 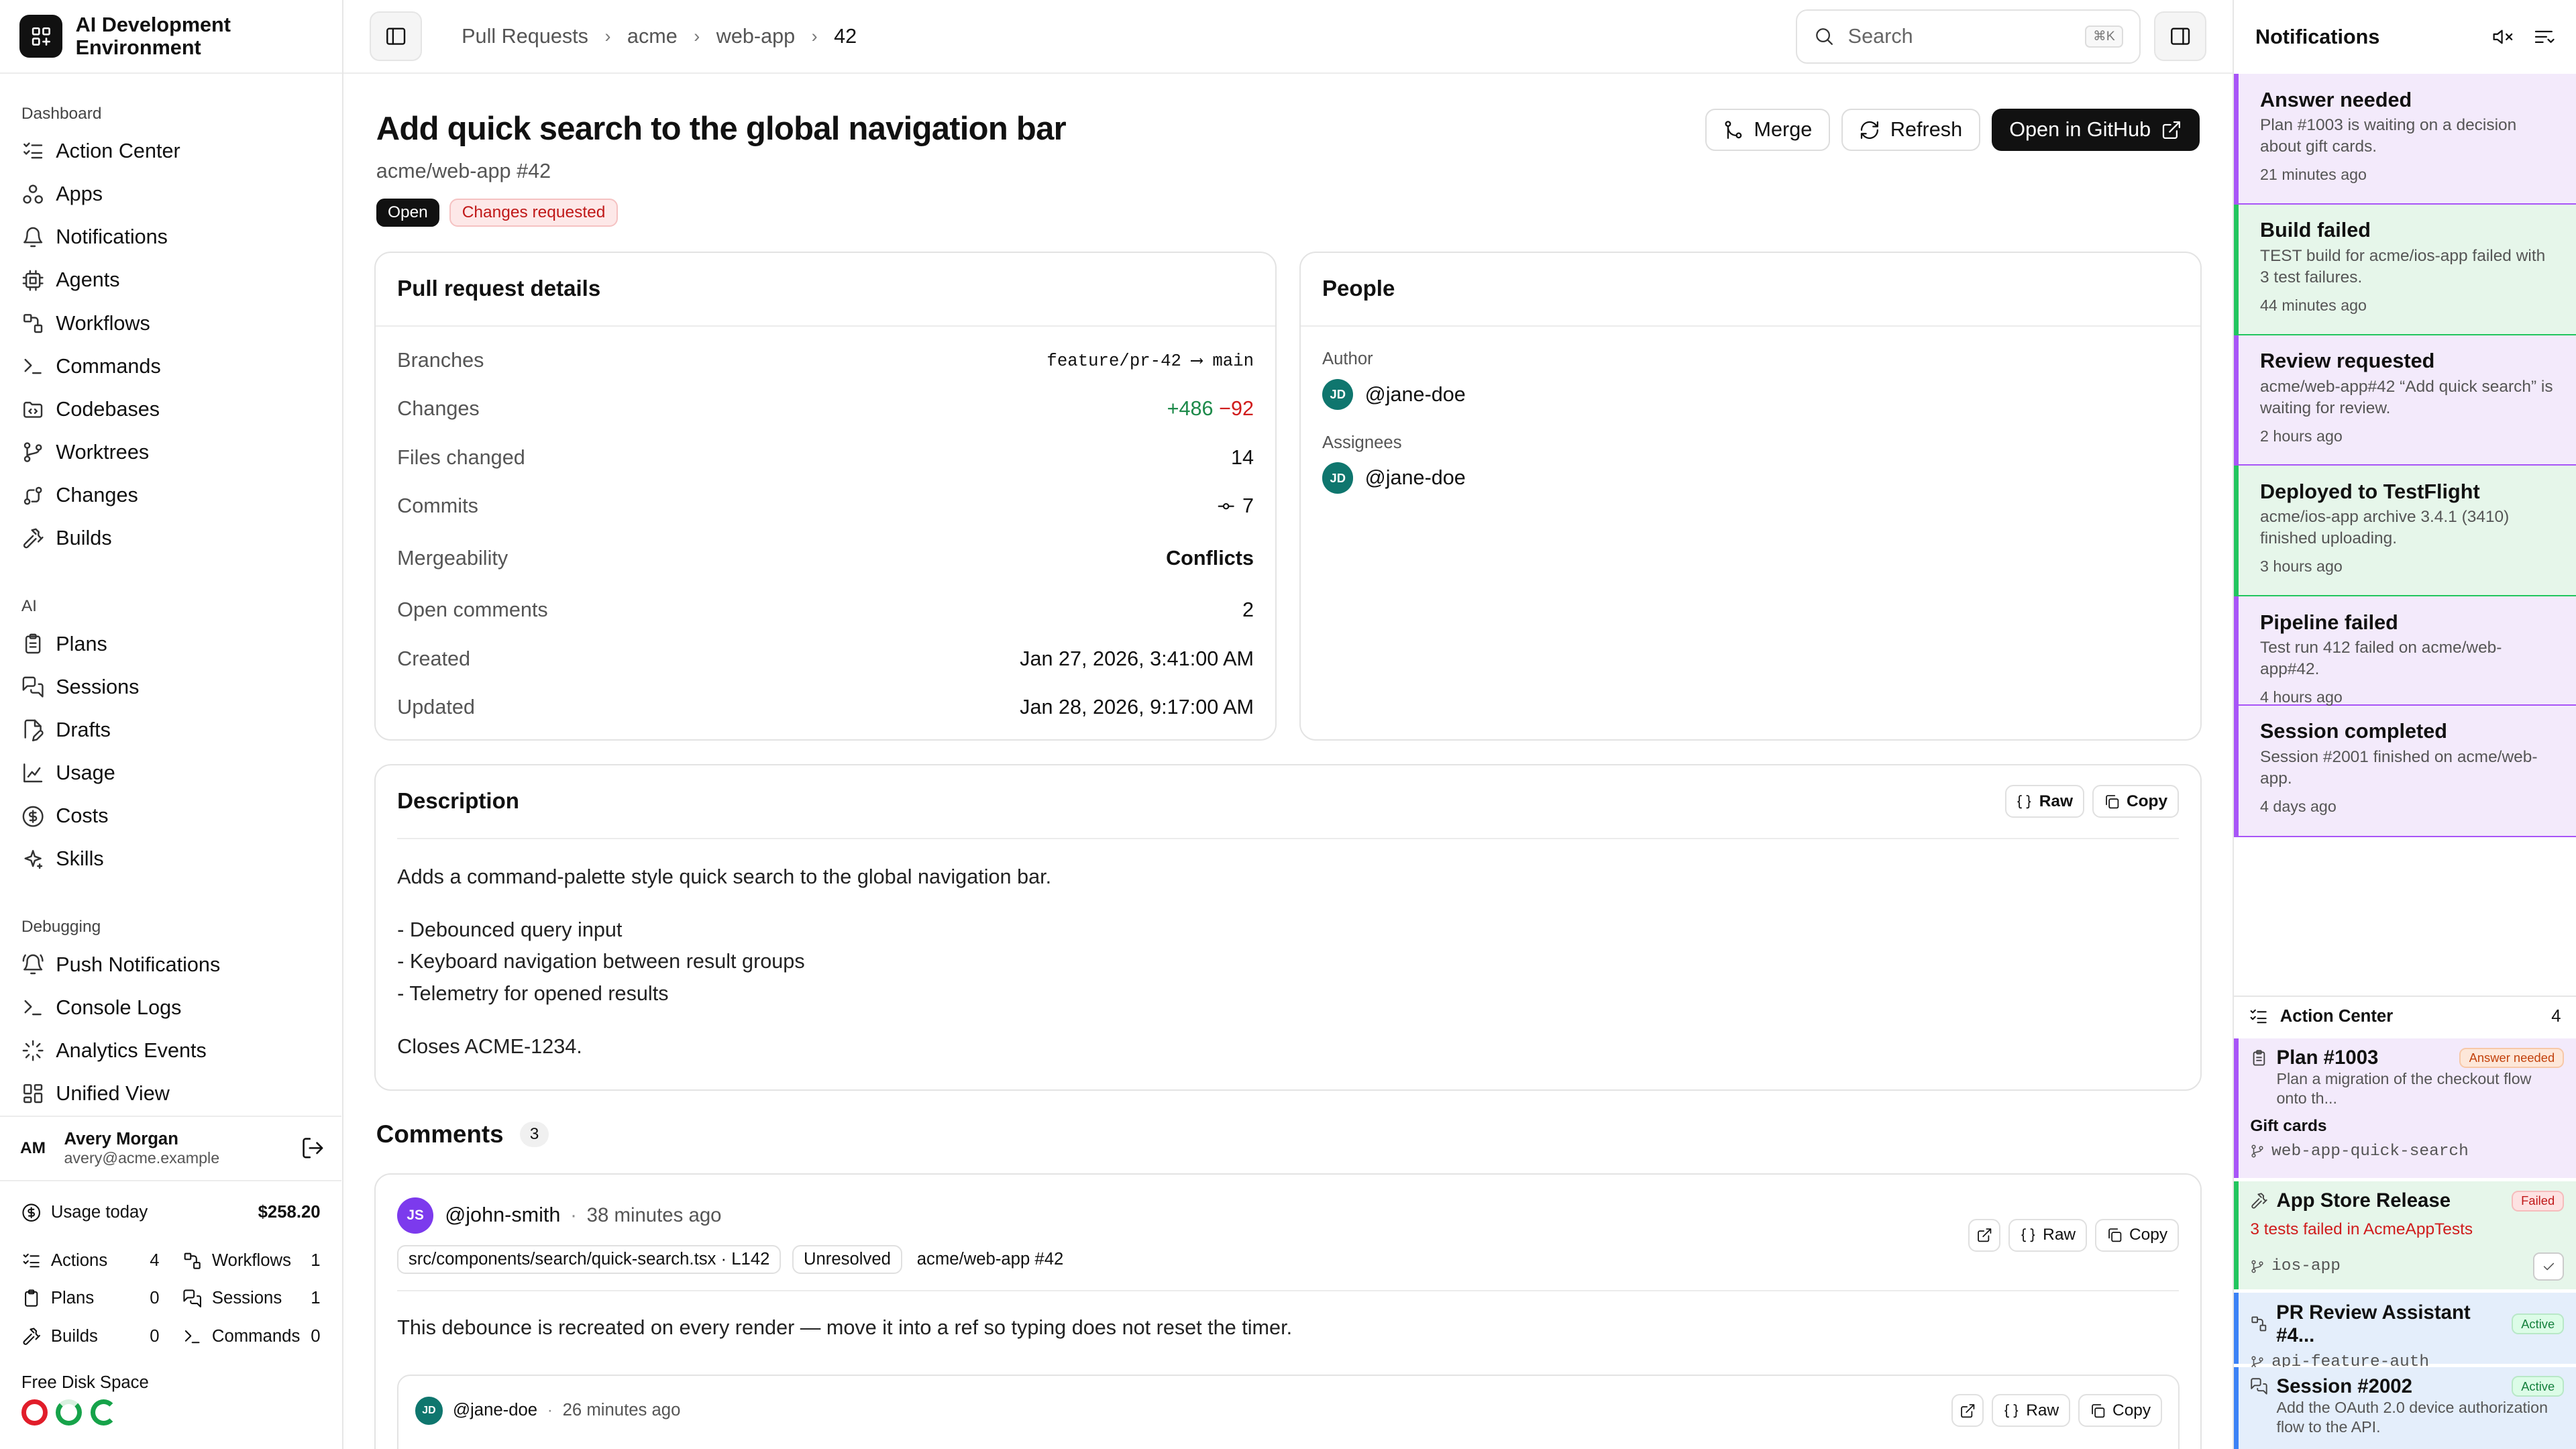 I want to click on breadcrumb-acme: acme, so click(x=652, y=36).